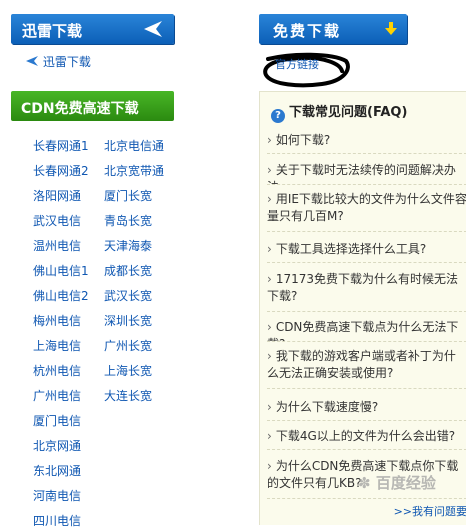  I want to click on faq-title: 下载常见问题(FAQ), so click(348, 112).